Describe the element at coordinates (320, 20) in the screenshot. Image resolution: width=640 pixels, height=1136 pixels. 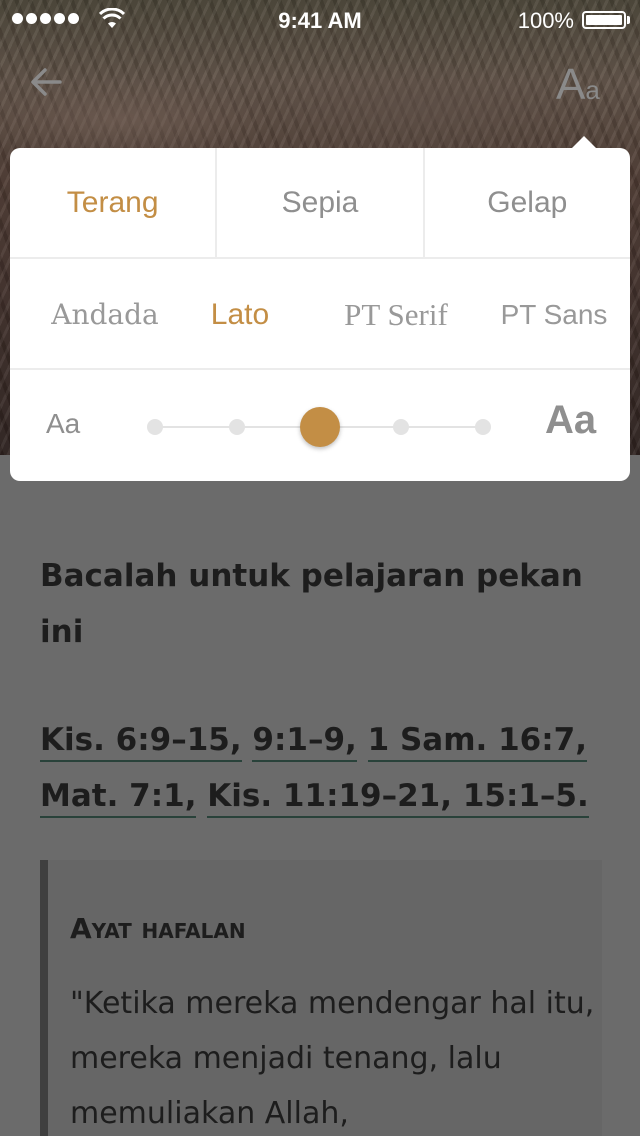
I see `status-bar: 9:41 AM 100%` at that location.